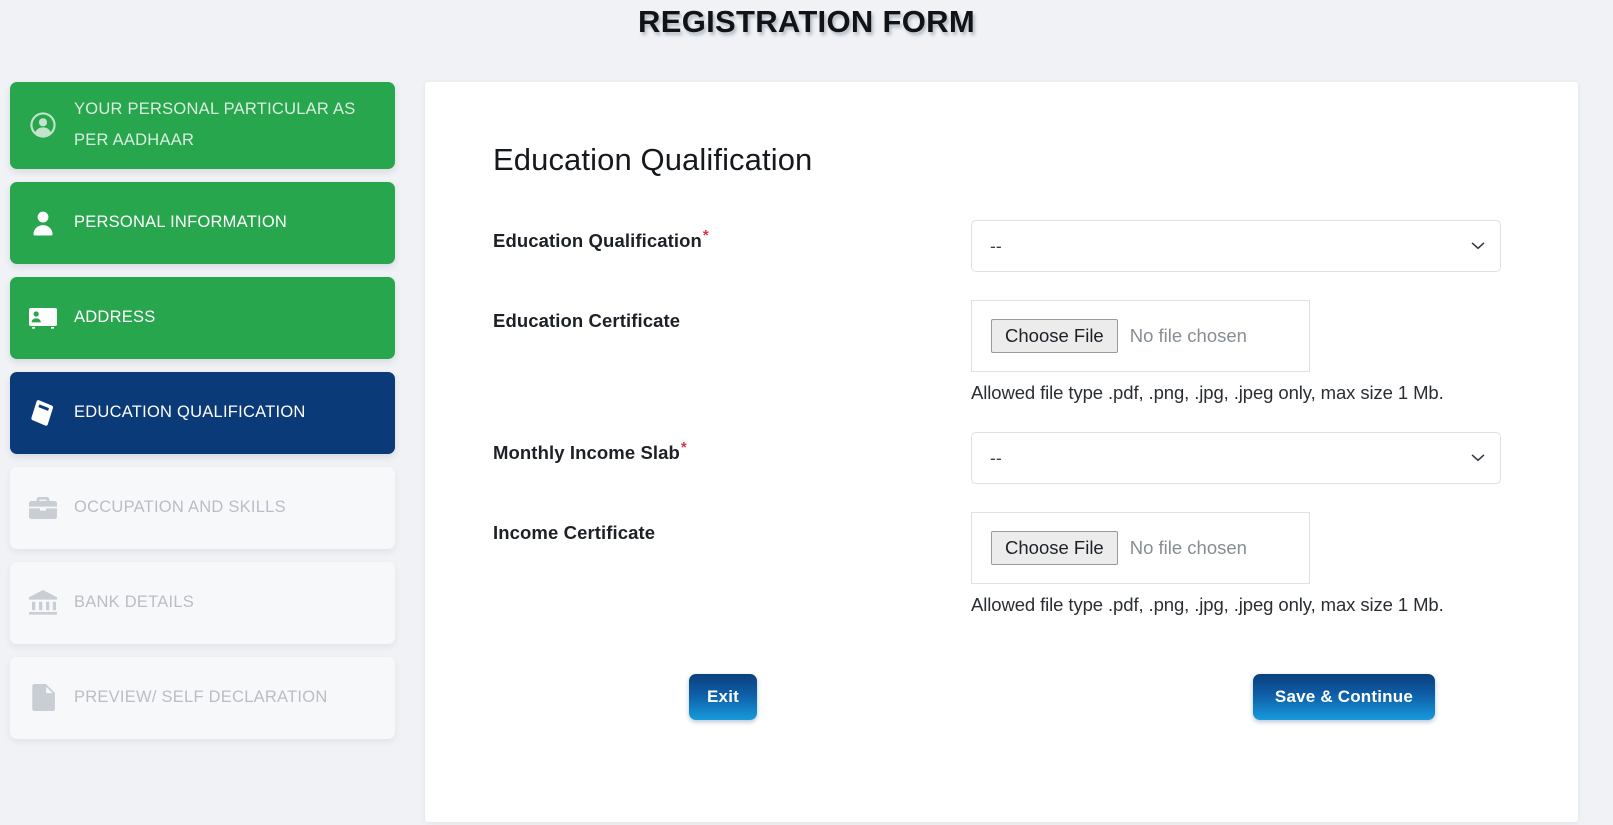  Describe the element at coordinates (732, 316) in the screenshot. I see `education-certificate-label: Education Certificate` at that location.